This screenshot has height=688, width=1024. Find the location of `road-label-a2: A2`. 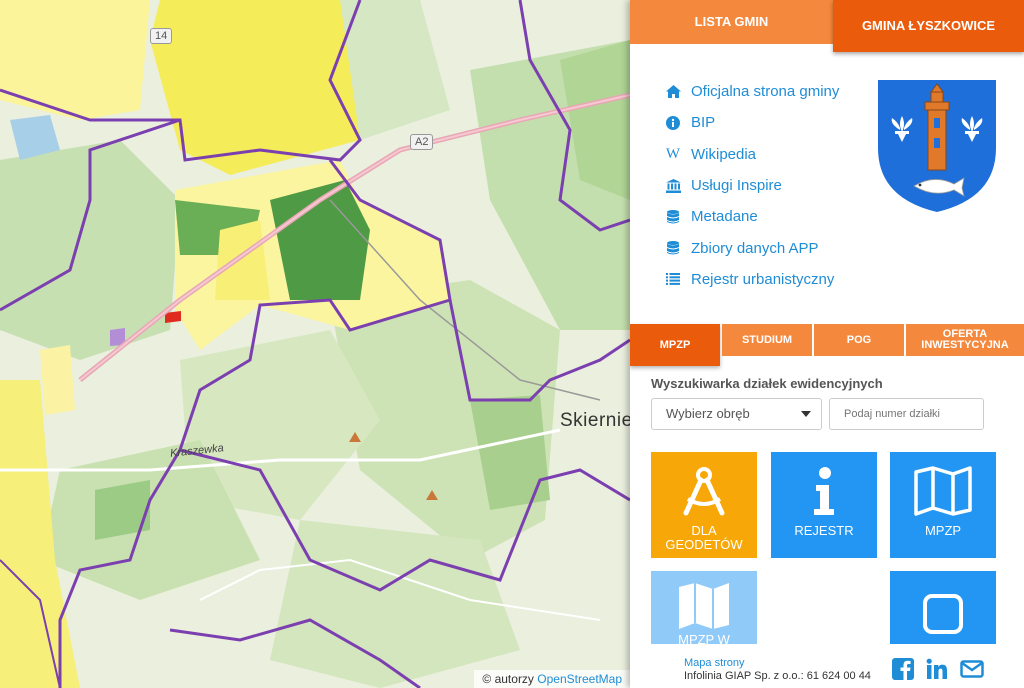

road-label-a2: A2 is located at coordinates (422, 142).